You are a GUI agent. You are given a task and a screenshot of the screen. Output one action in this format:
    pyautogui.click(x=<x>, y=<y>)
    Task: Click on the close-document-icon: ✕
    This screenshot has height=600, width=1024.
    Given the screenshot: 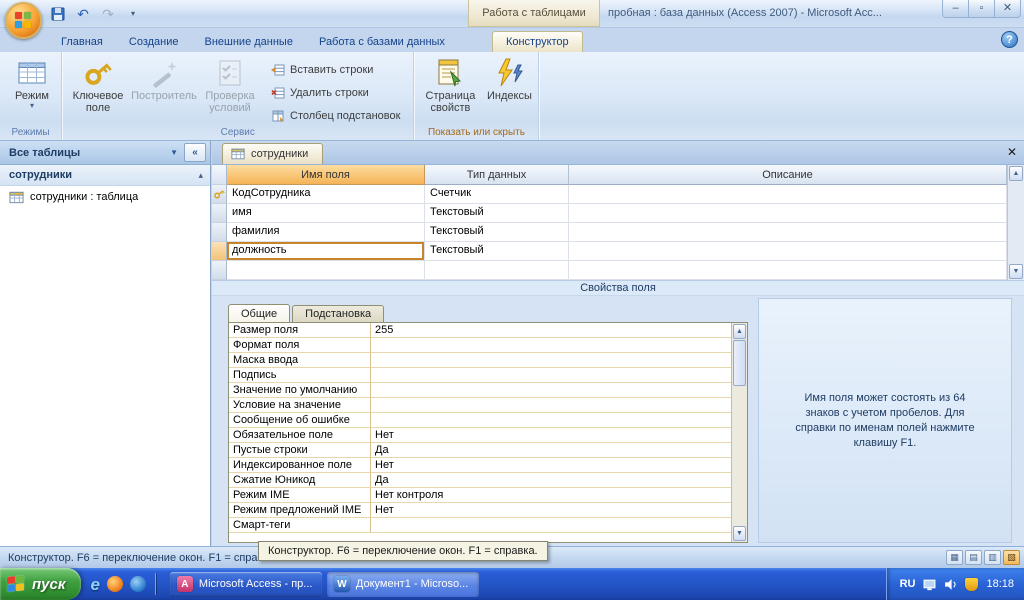 What is the action you would take?
    pyautogui.click(x=1012, y=152)
    